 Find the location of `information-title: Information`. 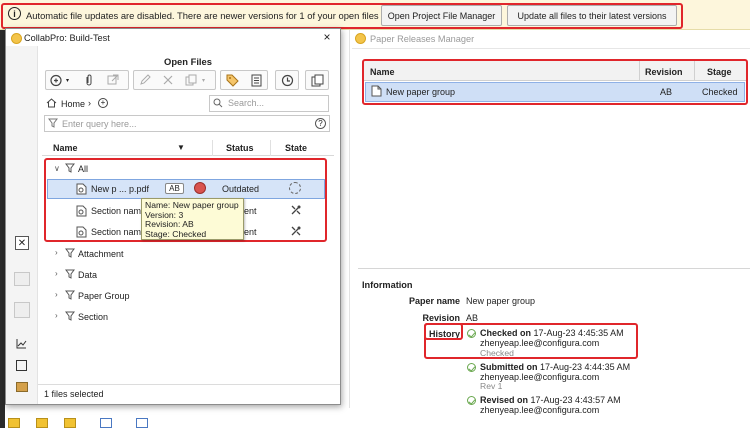

information-title: Information is located at coordinates (387, 285).